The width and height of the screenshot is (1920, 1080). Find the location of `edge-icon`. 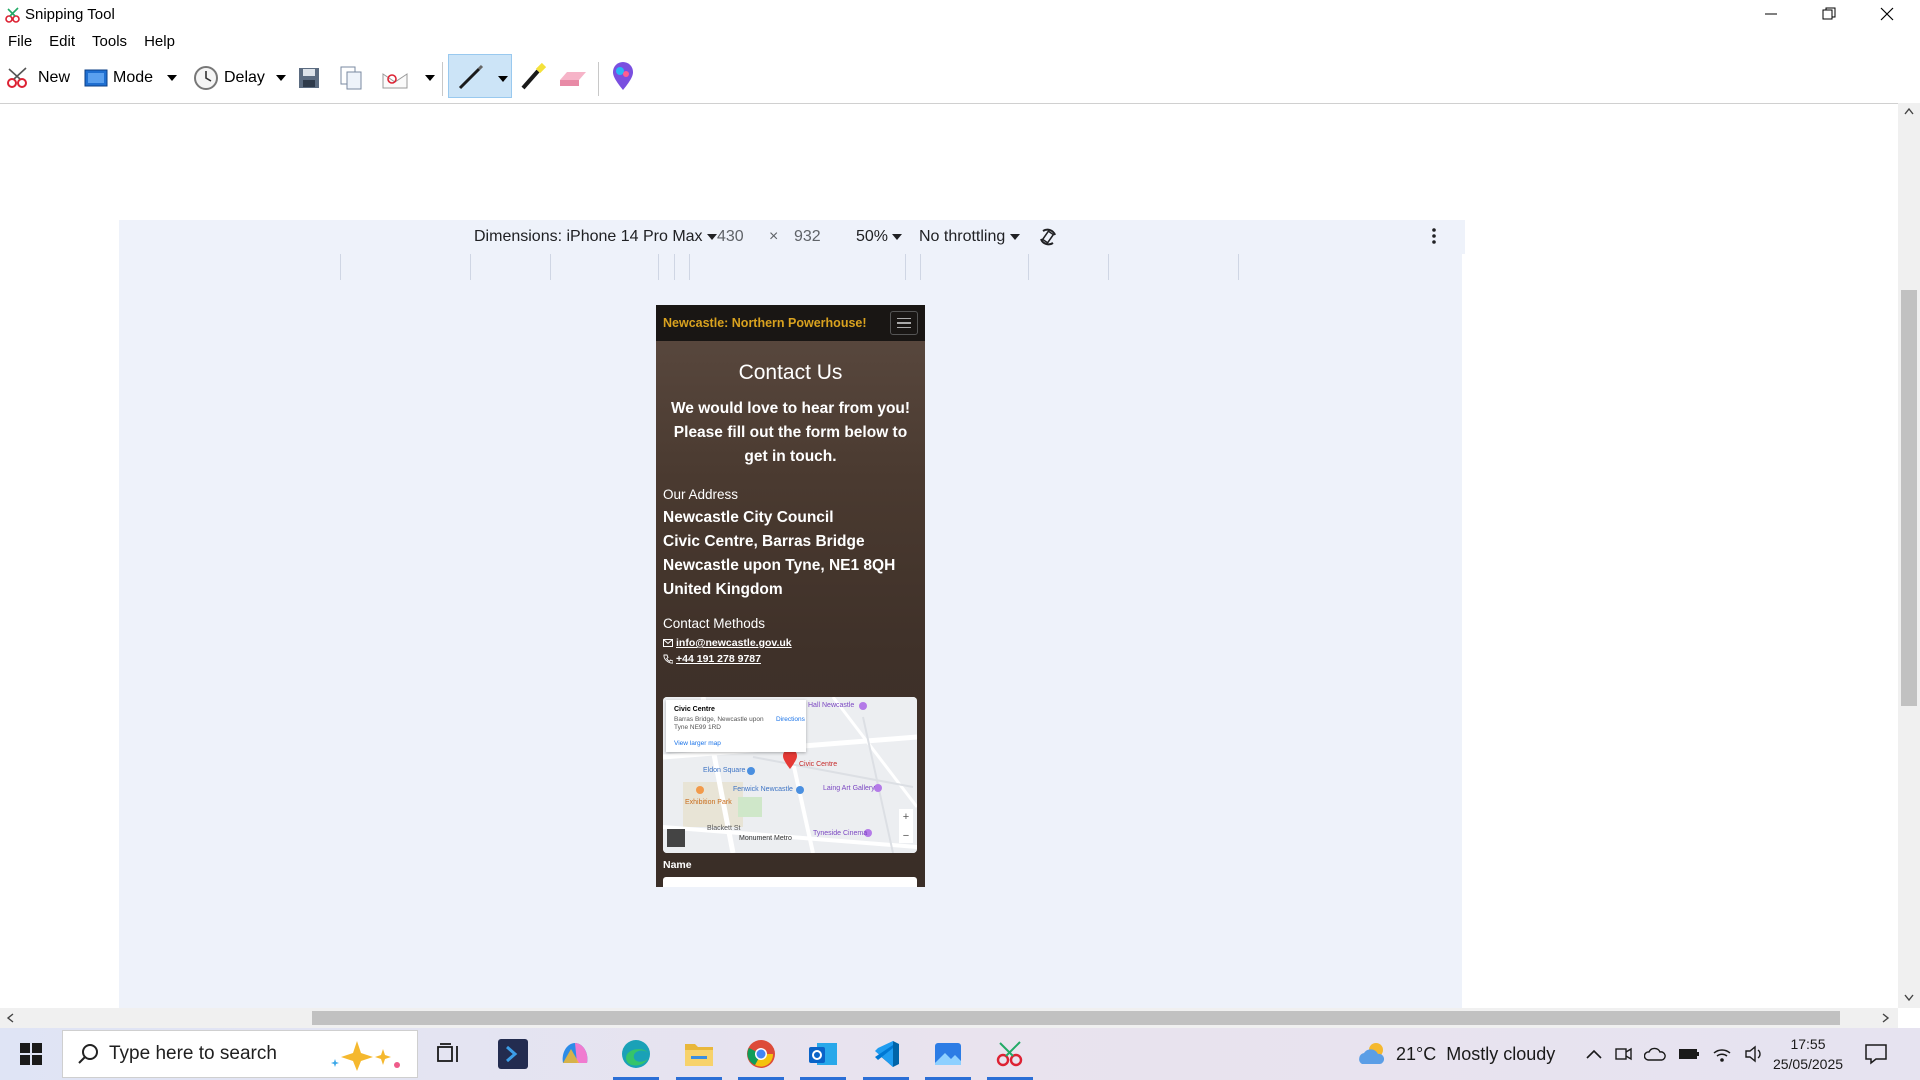

edge-icon is located at coordinates (636, 1054).